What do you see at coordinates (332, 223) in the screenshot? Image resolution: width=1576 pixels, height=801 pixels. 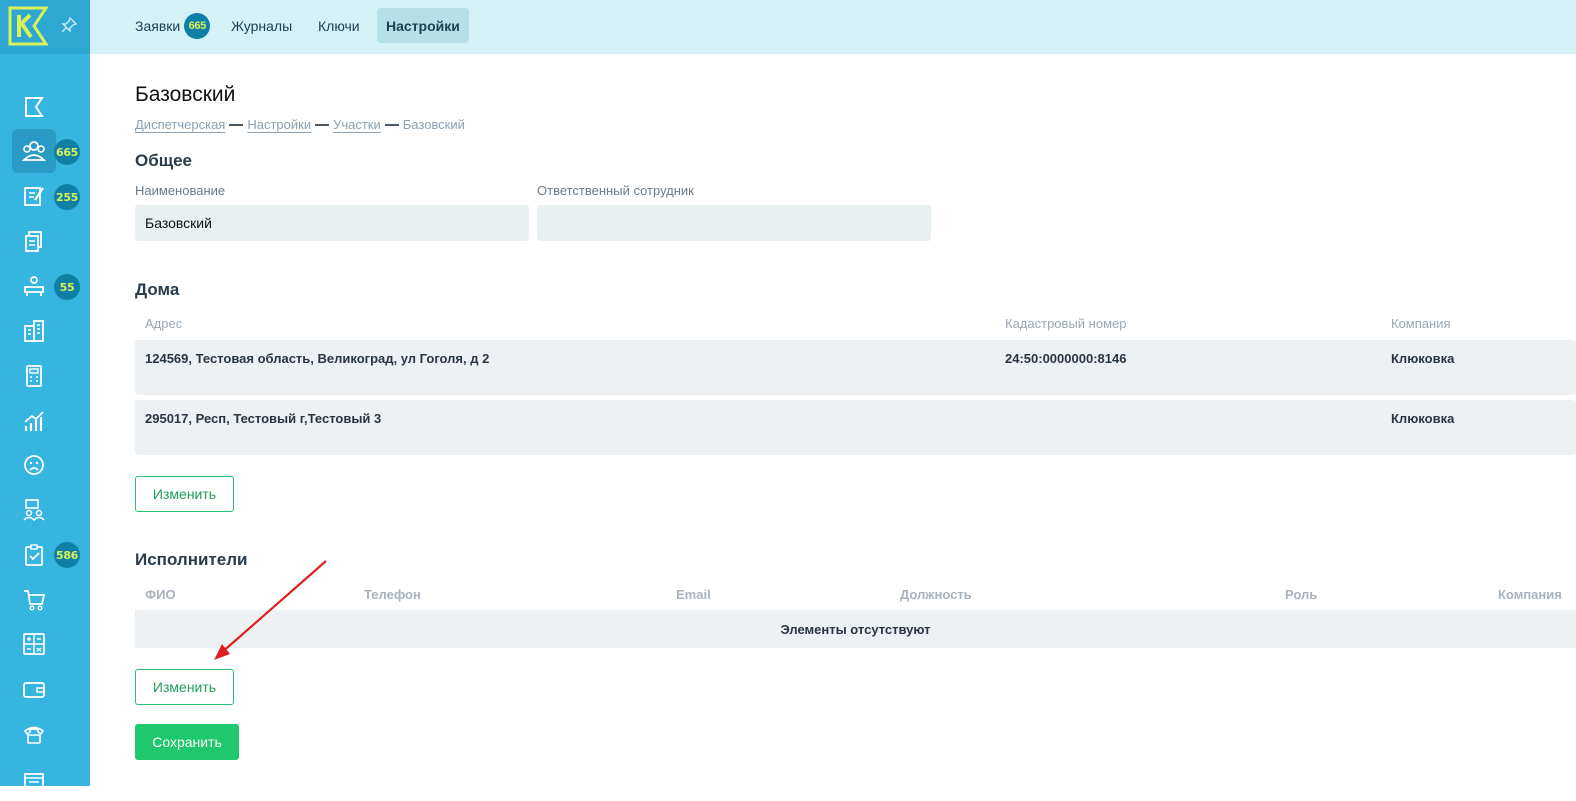 I see `name-input` at bounding box center [332, 223].